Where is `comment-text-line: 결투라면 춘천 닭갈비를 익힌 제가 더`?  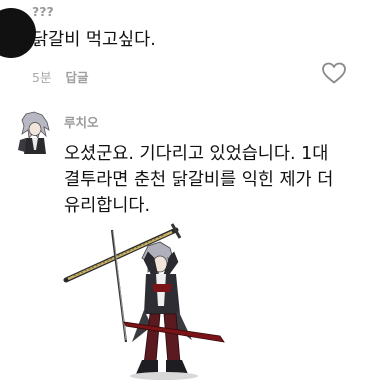 comment-text-line: 결투라면 춘천 닭갈비를 익힌 제가 더 is located at coordinates (199, 180).